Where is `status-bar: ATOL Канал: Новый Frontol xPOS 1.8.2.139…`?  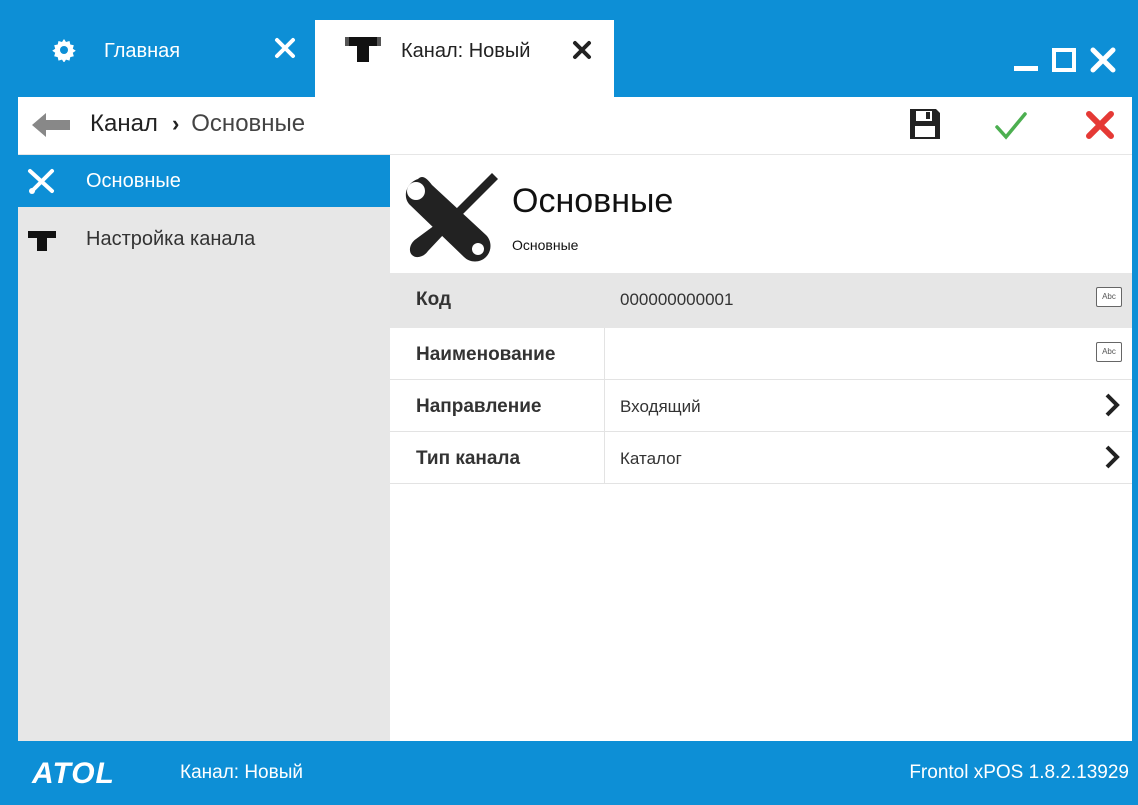 status-bar: ATOL Канал: Новый Frontol xPOS 1.8.2.139… is located at coordinates (569, 773).